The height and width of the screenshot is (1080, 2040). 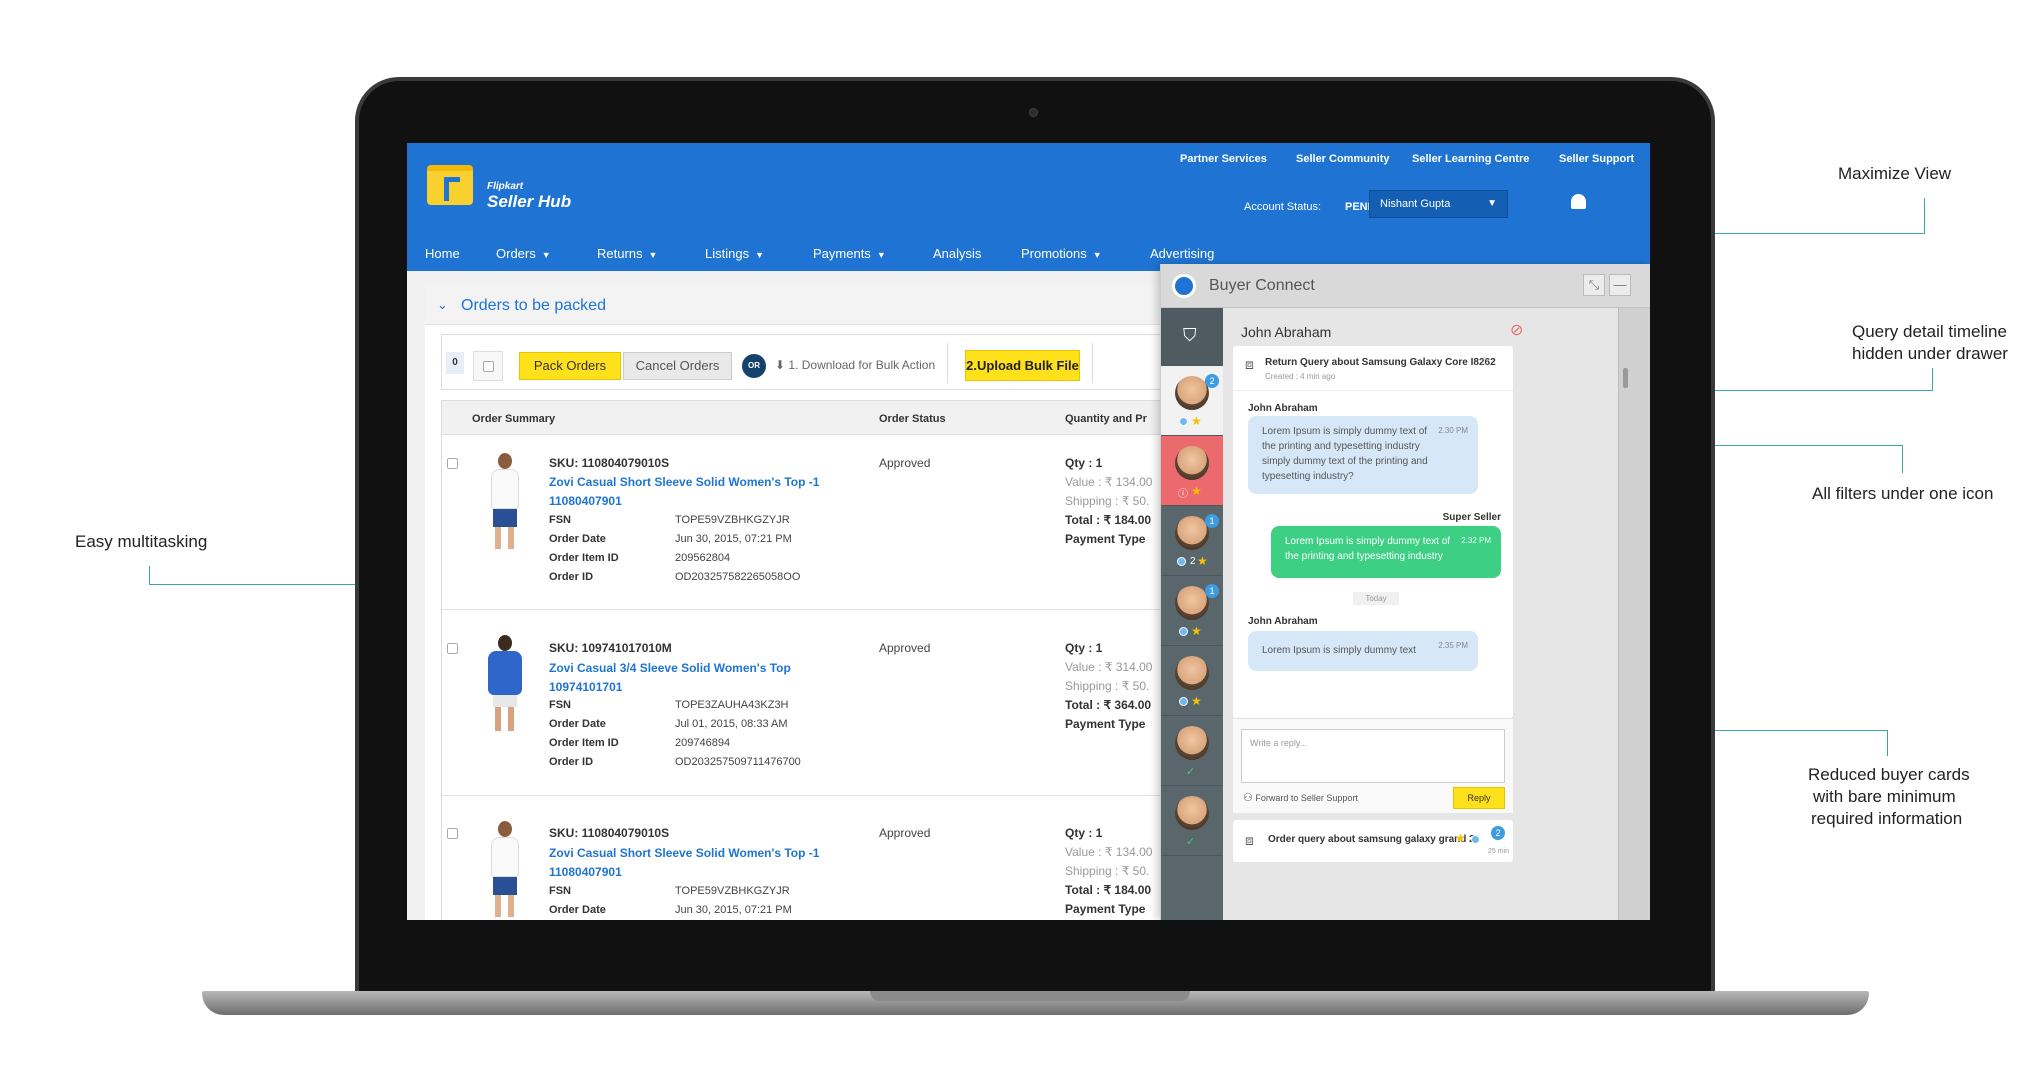 I want to click on cancel-orders-button: Cancel Orders, so click(x=677, y=366).